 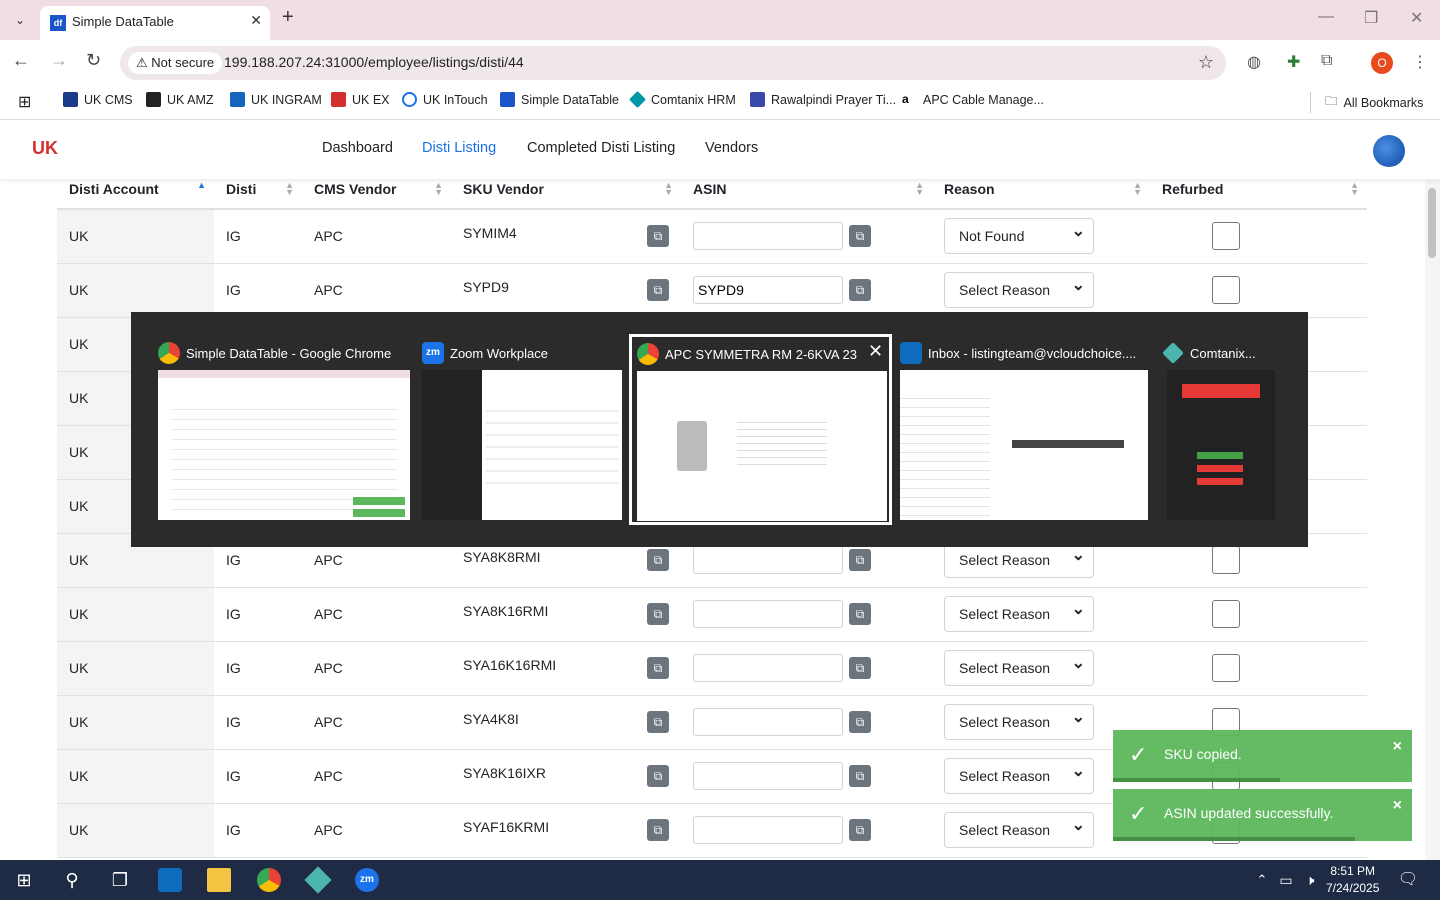 What do you see at coordinates (21, 60) in the screenshot?
I see `back-icon: ←` at bounding box center [21, 60].